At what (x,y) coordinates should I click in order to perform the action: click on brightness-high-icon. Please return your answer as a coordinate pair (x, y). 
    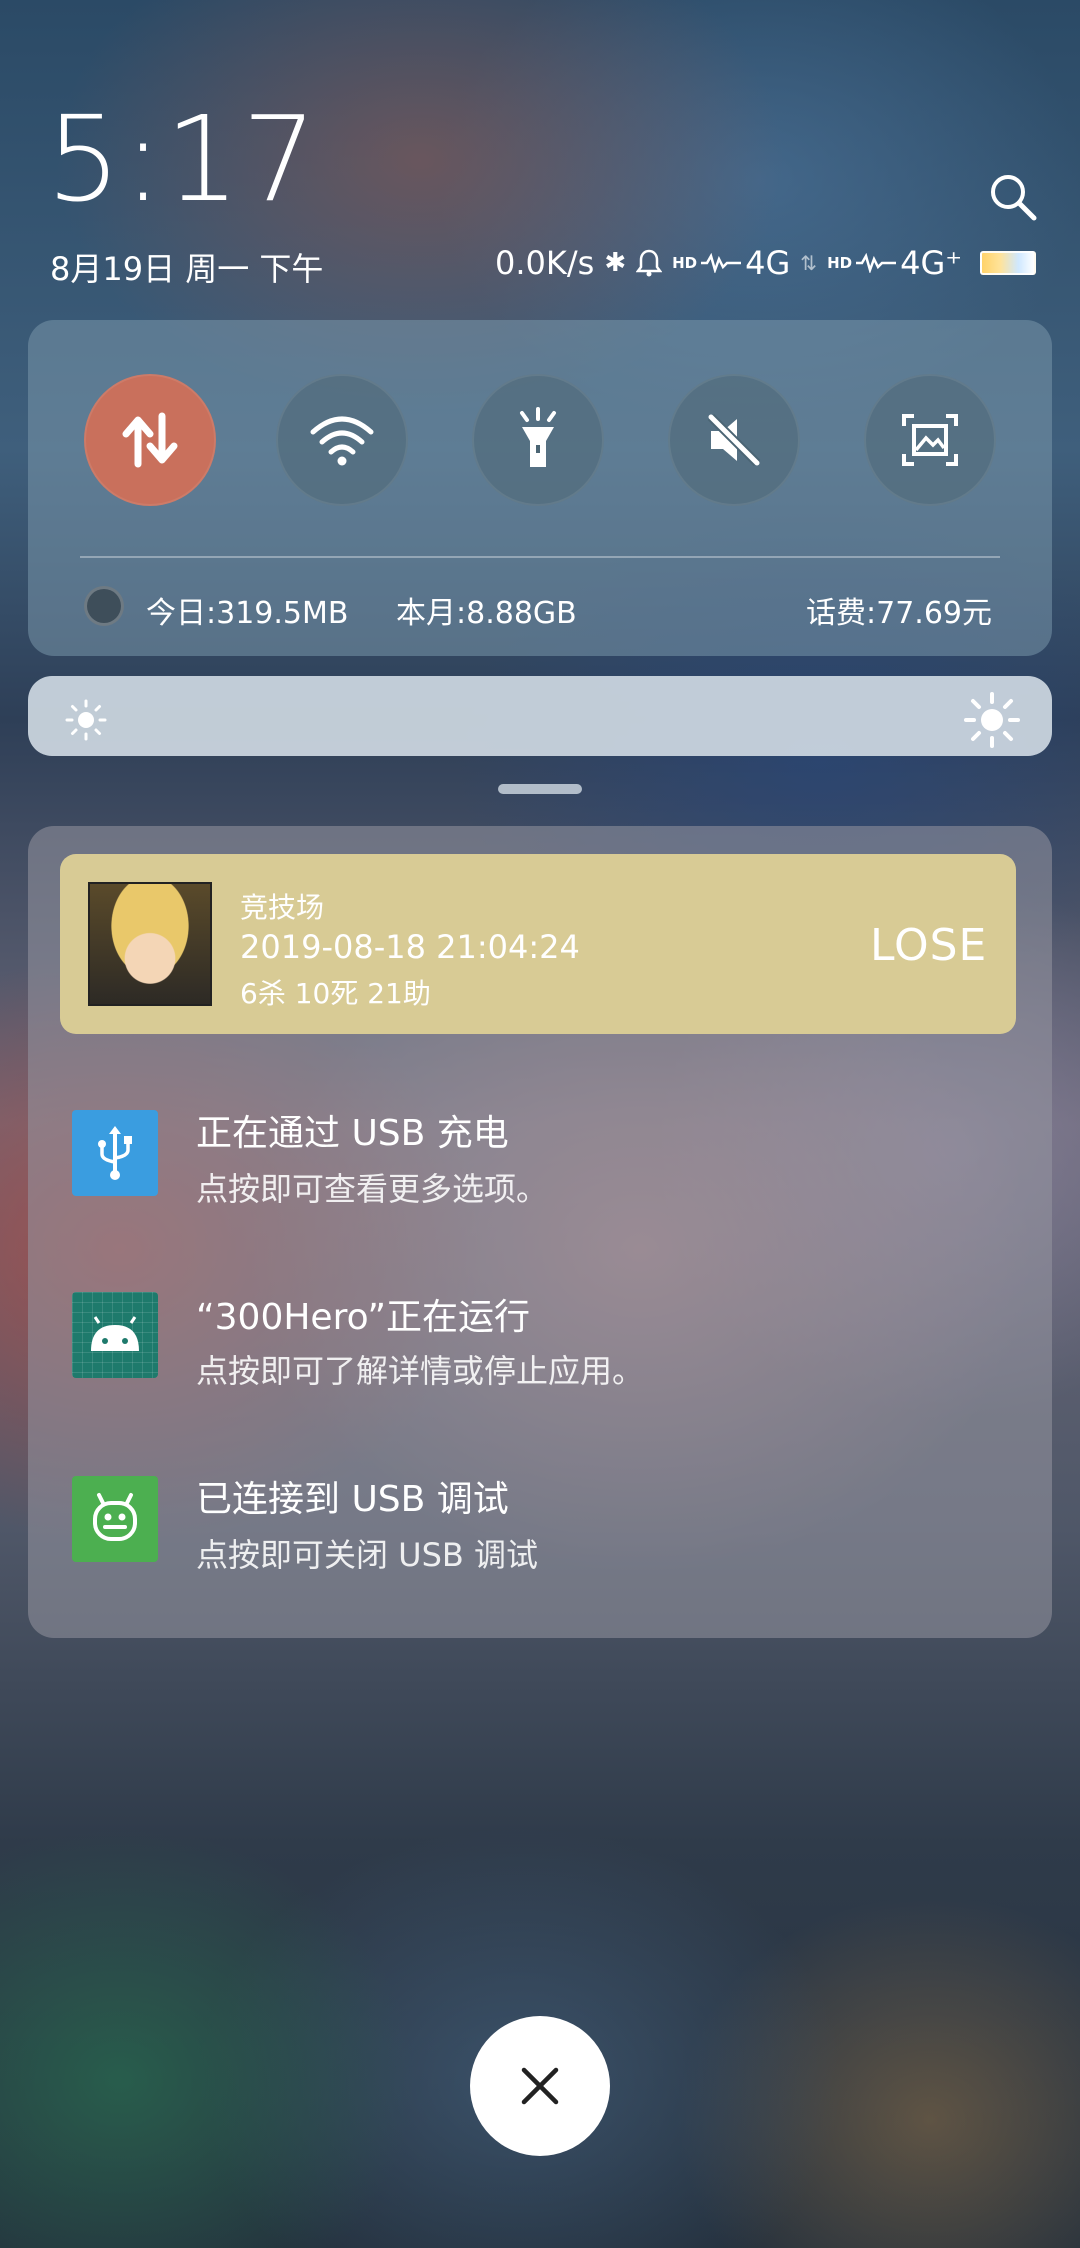
    Looking at the image, I should click on (992, 720).